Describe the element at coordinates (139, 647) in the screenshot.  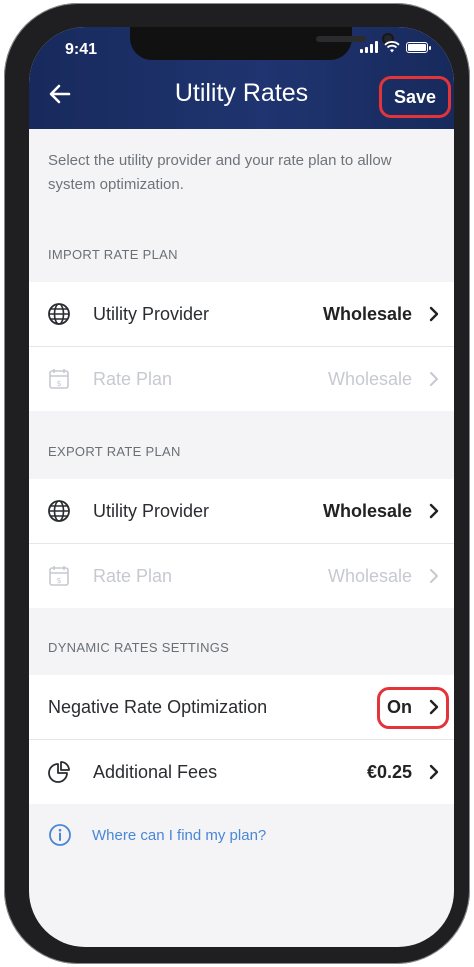
I see `dynamic-section-heading: DYNAMIC RATES SETTINGS` at that location.